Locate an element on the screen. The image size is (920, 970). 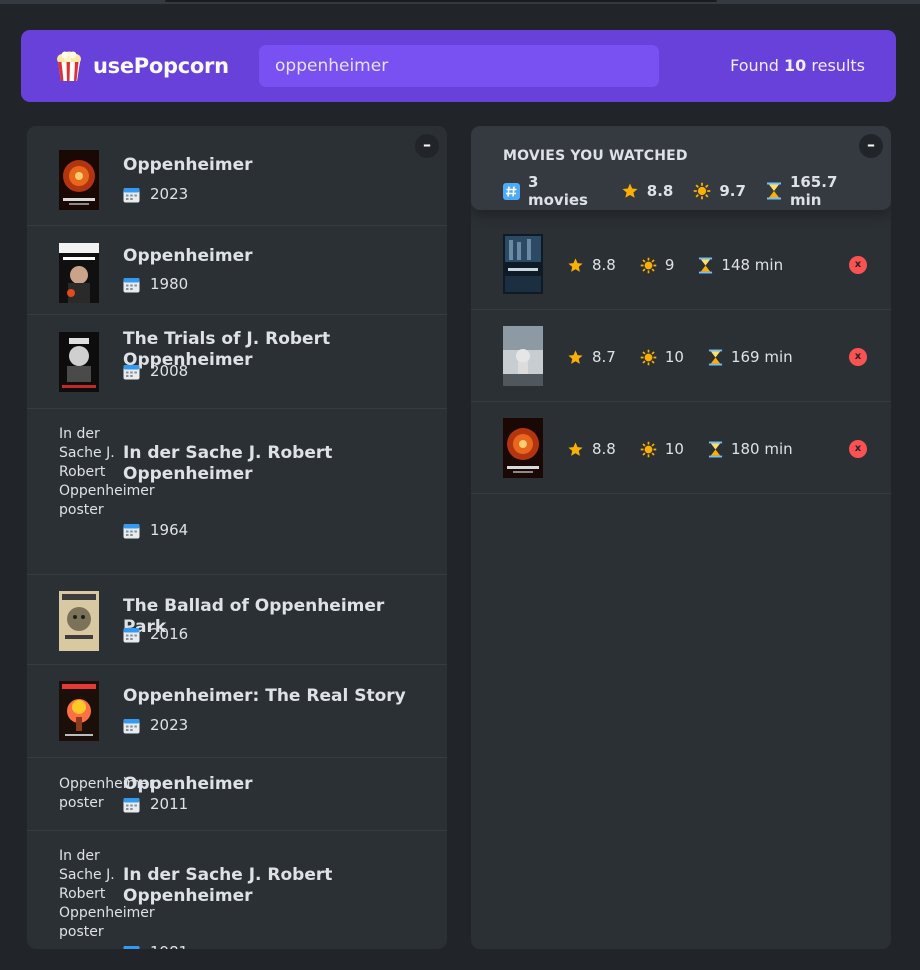
browser-top-strip is located at coordinates (460, 2).